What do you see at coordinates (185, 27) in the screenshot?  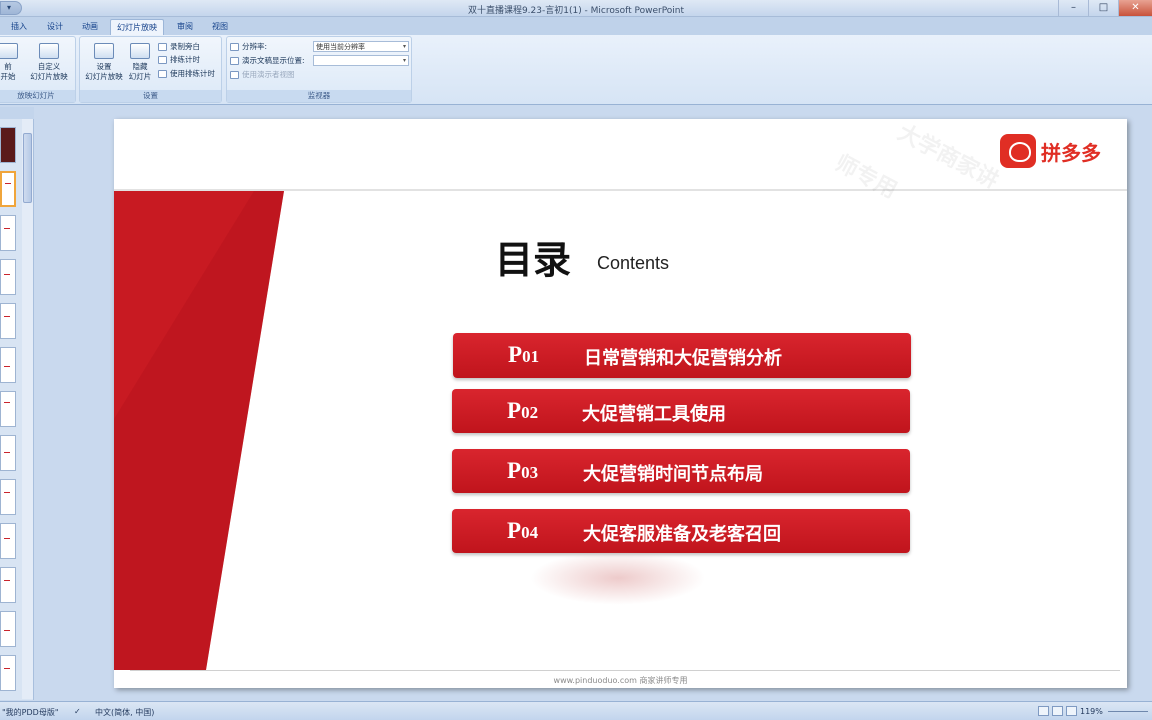 I see `tab-review: 审阅` at bounding box center [185, 27].